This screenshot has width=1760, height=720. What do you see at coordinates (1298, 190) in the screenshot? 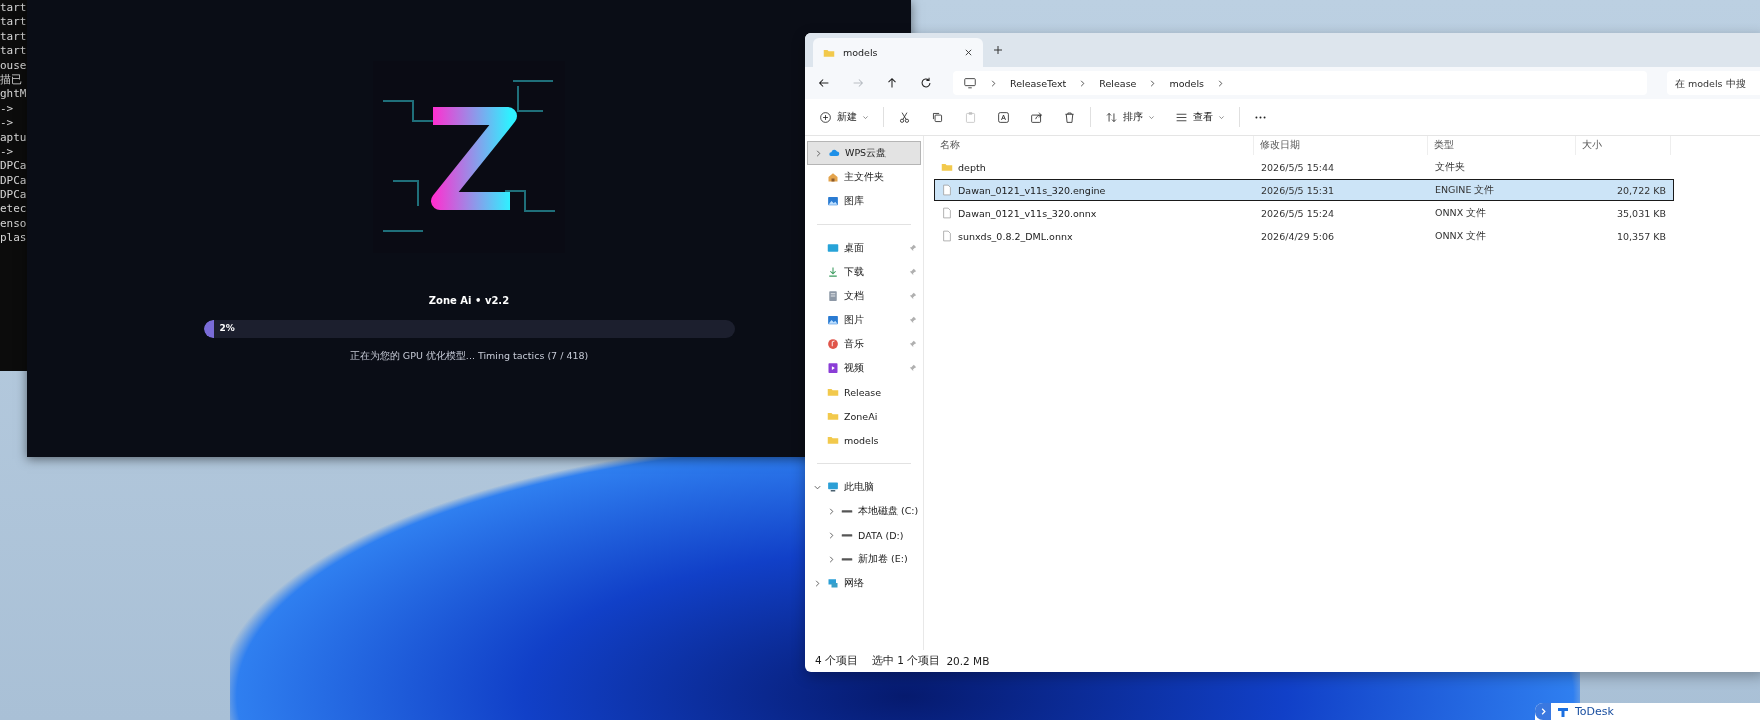
I see `file-date: 2026/5/5 15:31` at bounding box center [1298, 190].